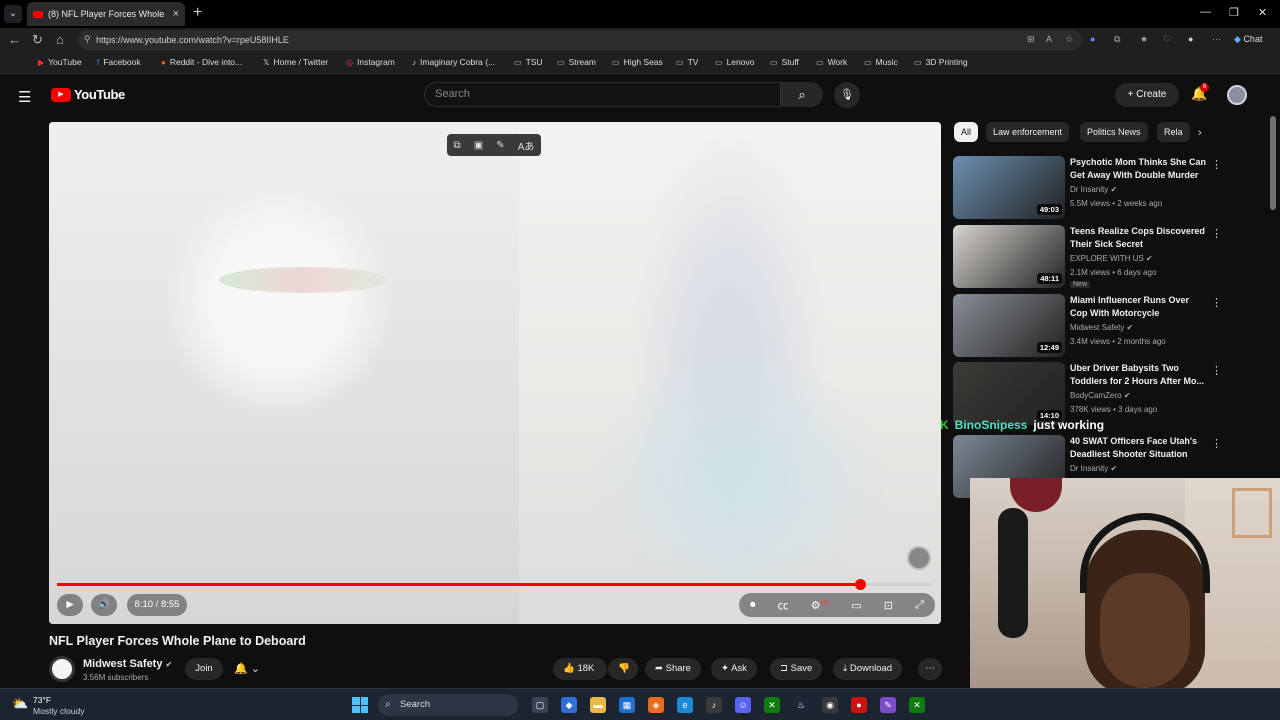 This screenshot has height=720, width=1280. I want to click on bookmark-13: ▭ Music, so click(881, 62).